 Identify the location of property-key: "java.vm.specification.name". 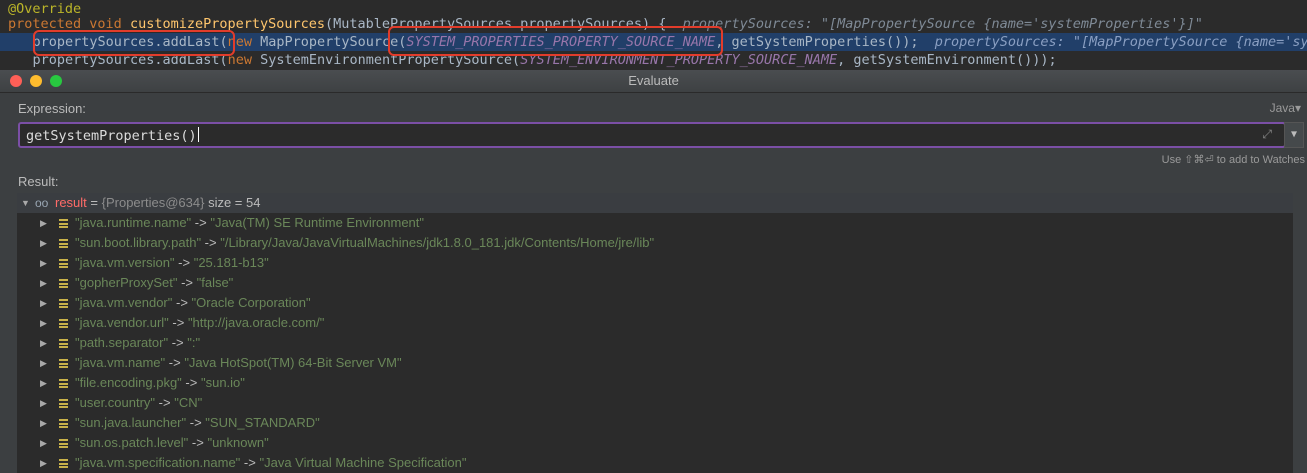
(158, 462).